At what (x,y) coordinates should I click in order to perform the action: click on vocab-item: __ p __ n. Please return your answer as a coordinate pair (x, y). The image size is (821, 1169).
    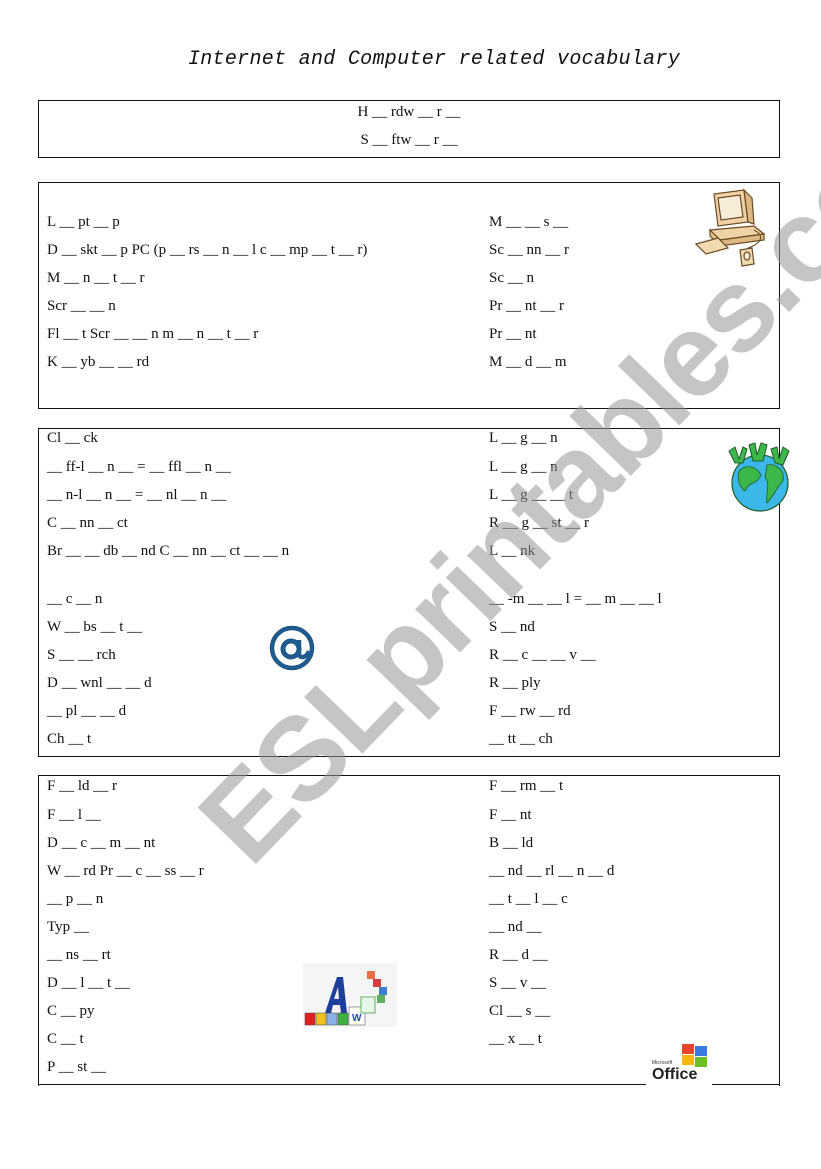
    Looking at the image, I should click on (75, 899).